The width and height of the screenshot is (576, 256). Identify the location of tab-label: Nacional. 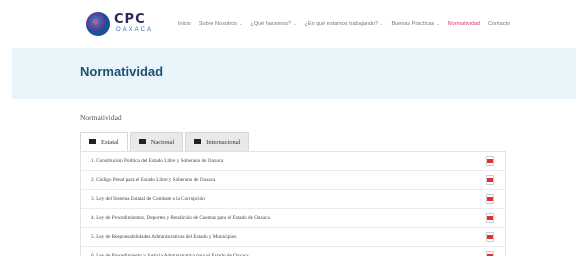
(162, 142).